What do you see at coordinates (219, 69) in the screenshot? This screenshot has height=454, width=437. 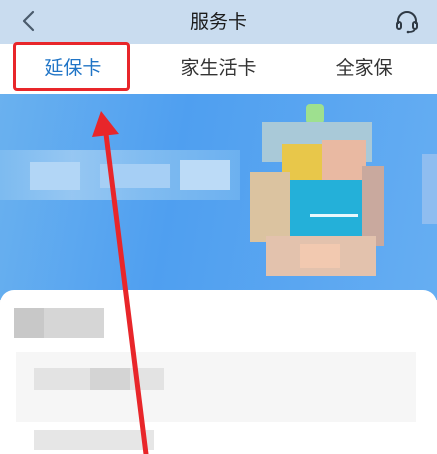 I see `tab-home-life-card: 家生活卡` at bounding box center [219, 69].